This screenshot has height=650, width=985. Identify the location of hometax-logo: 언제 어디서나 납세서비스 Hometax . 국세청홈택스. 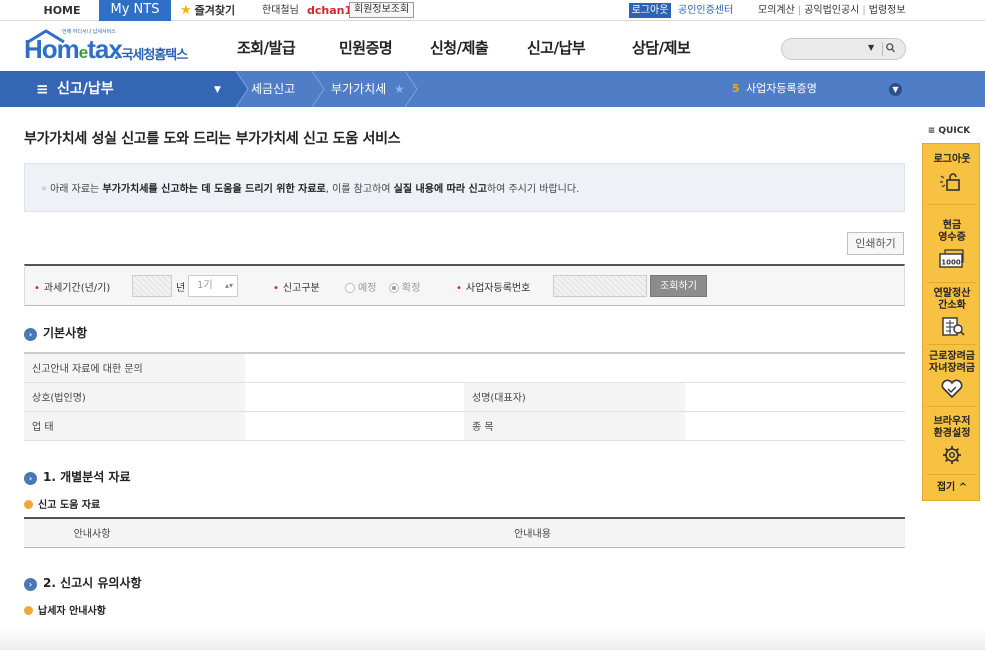
(109, 46).